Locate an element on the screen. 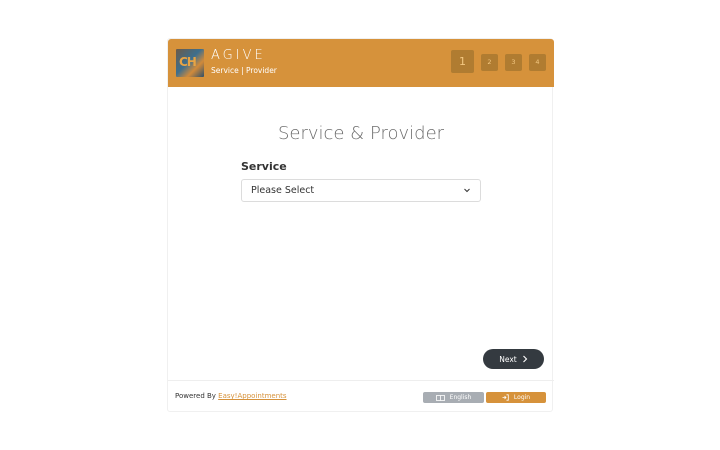 This screenshot has height=450, width=720. company-name: AGIVE is located at coordinates (238, 55).